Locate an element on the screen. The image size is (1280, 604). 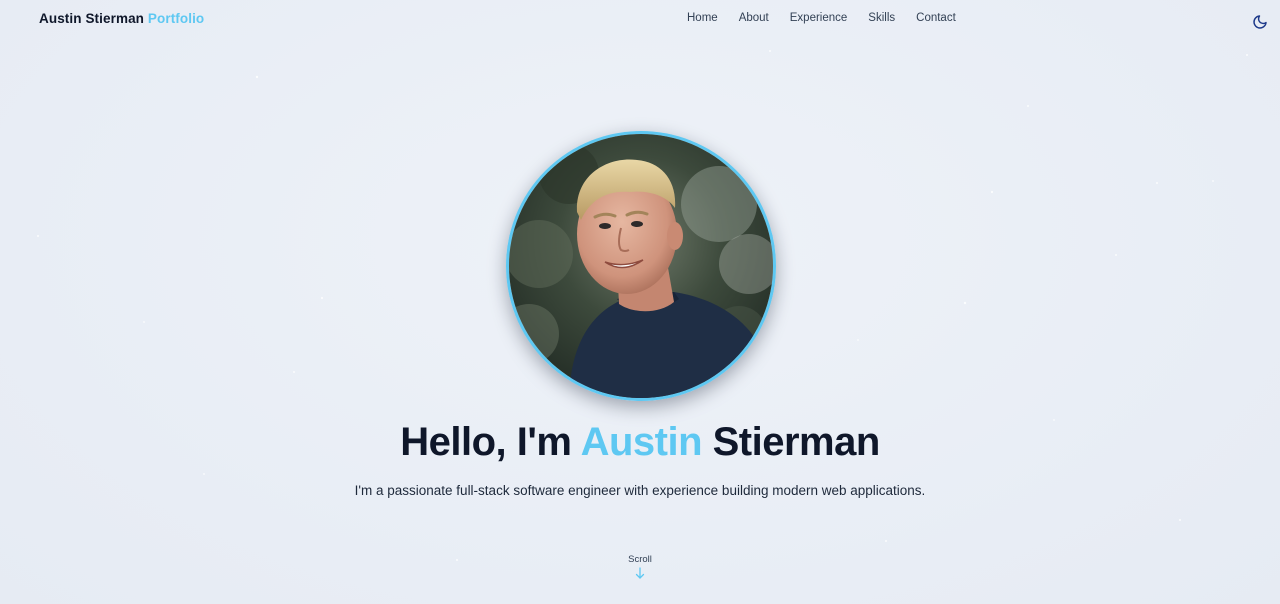
brand-logo: Austin Stierman Portfolio is located at coordinates (121, 18).